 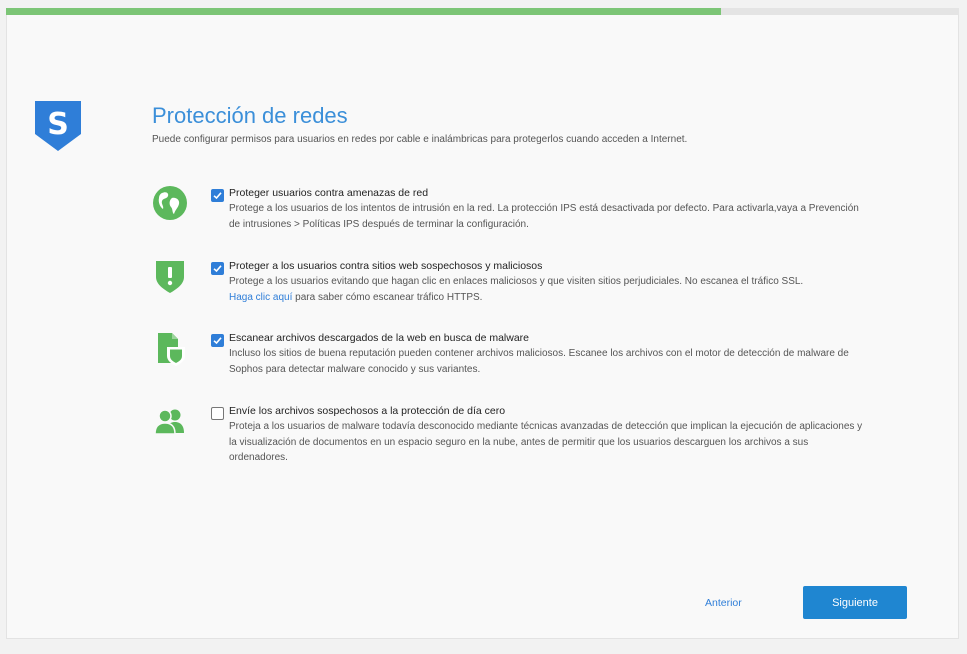 What do you see at coordinates (250, 115) in the screenshot?
I see `page-title: Protección de redes` at bounding box center [250, 115].